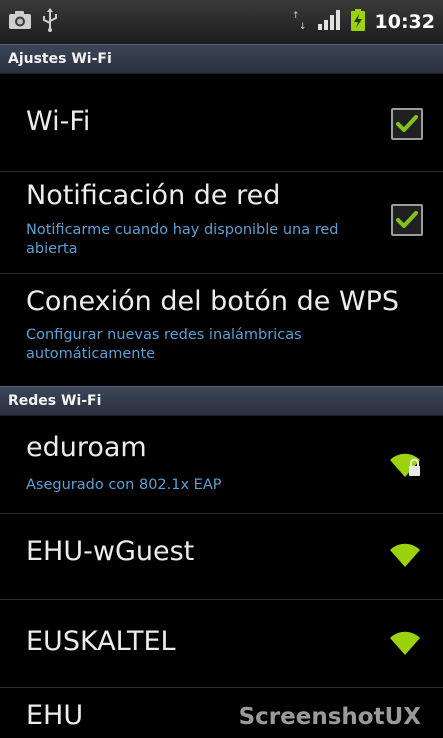  What do you see at coordinates (329, 717) in the screenshot?
I see `watermark: ScreenshotUX` at bounding box center [329, 717].